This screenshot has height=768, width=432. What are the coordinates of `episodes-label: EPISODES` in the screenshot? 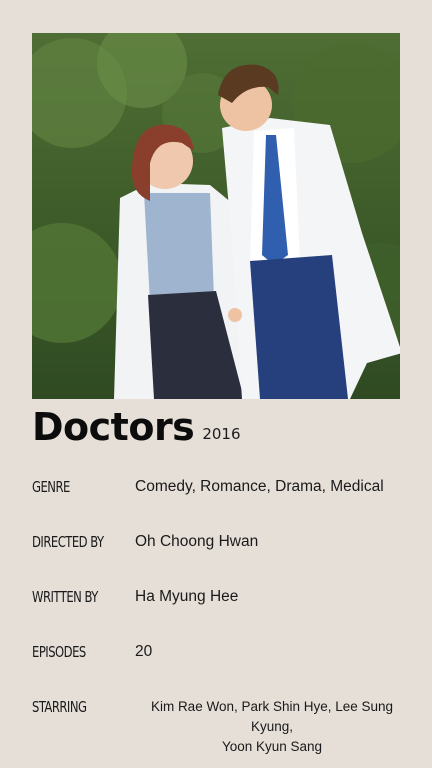 It's located at (59, 652).